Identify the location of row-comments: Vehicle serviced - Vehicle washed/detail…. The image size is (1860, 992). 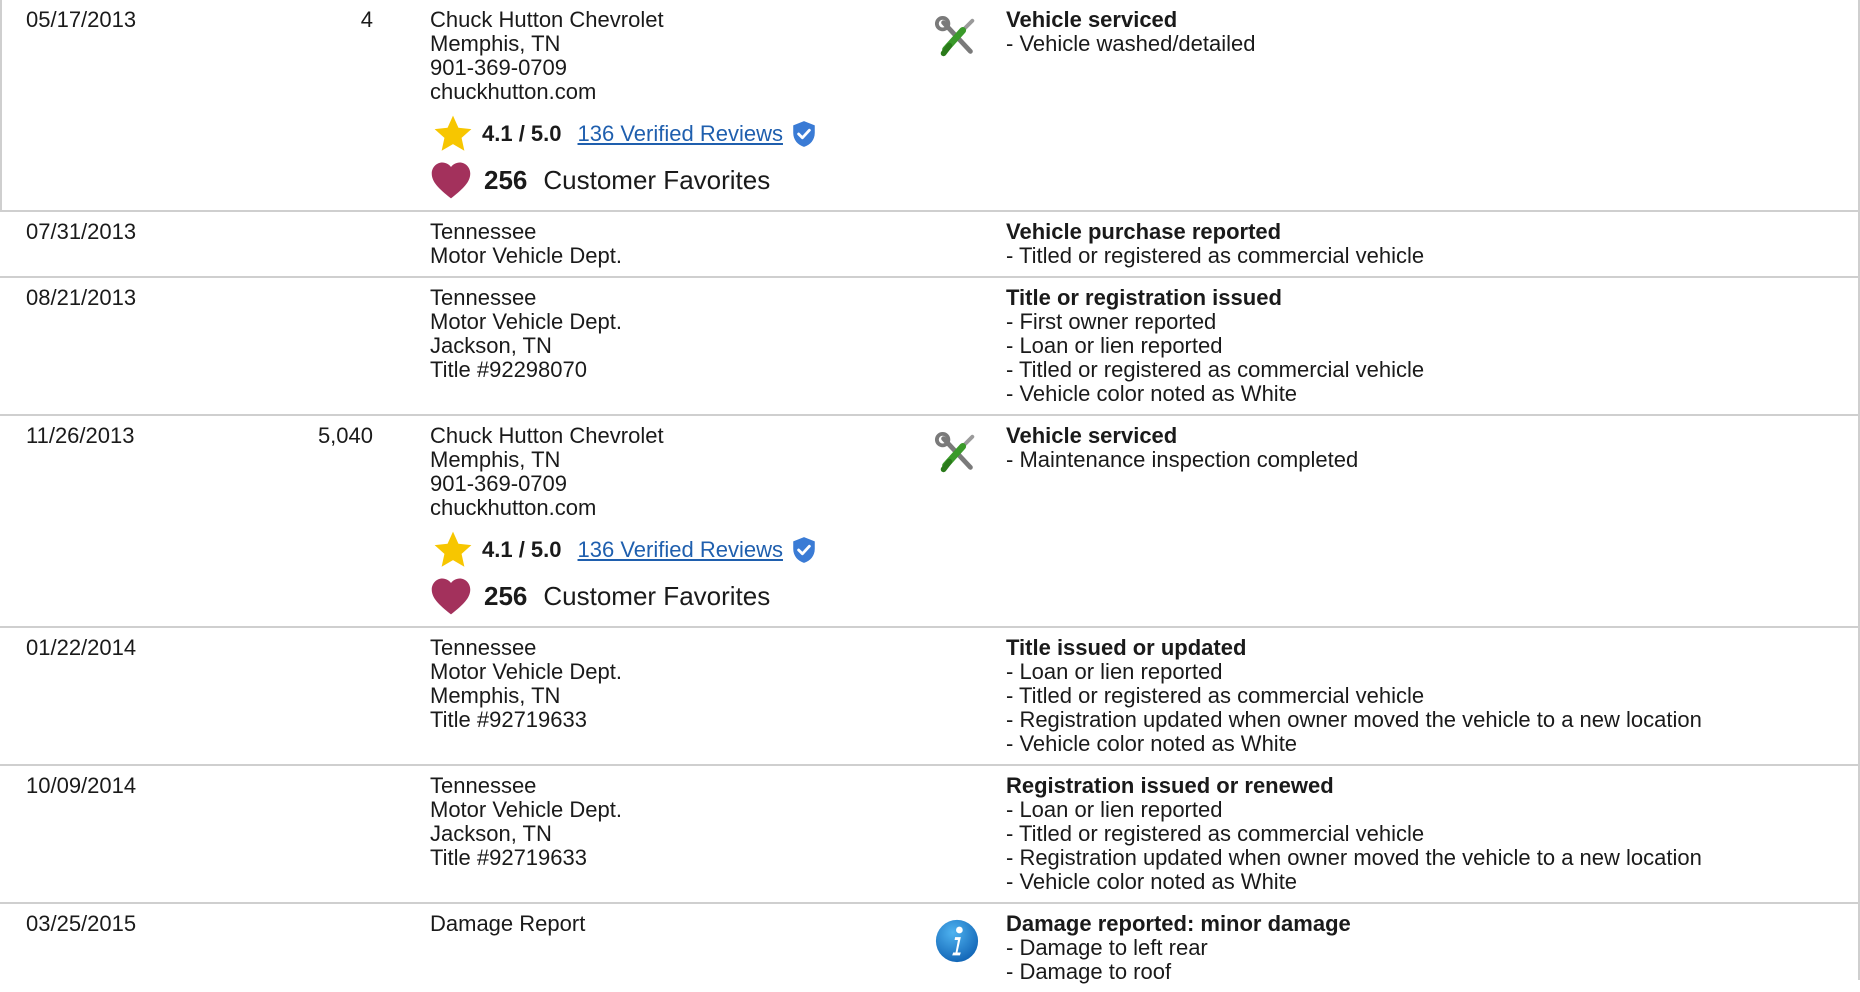
(1433, 105).